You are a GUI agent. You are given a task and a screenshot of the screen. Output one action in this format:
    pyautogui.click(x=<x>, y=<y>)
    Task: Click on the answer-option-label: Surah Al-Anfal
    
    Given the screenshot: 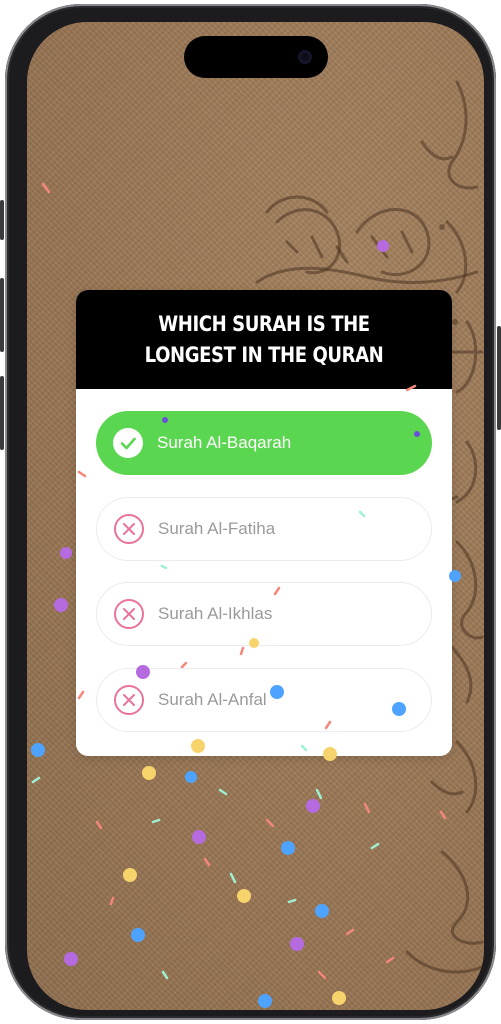 What is the action you would take?
    pyautogui.click(x=212, y=699)
    